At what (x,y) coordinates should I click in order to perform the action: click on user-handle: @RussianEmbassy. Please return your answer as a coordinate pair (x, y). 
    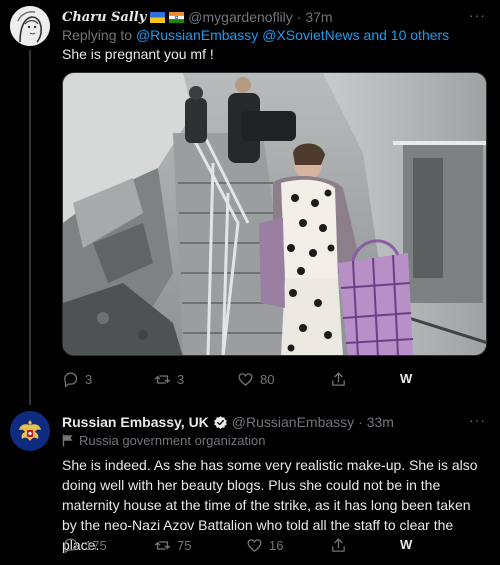
    Looking at the image, I should click on (293, 422).